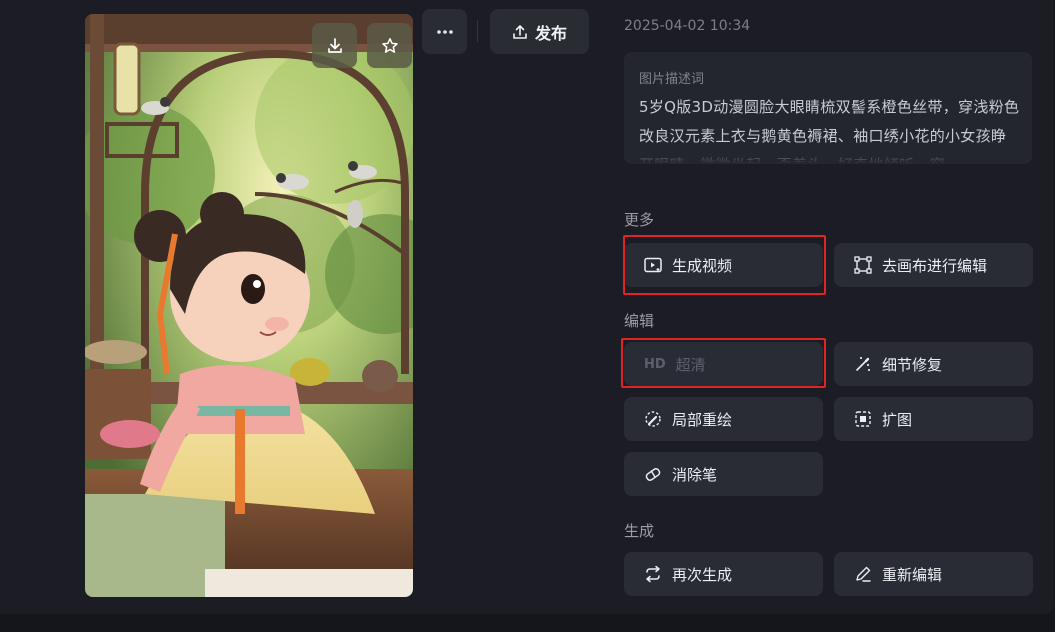 Image resolution: width=1055 pixels, height=632 pixels. I want to click on download-button, so click(334, 45).